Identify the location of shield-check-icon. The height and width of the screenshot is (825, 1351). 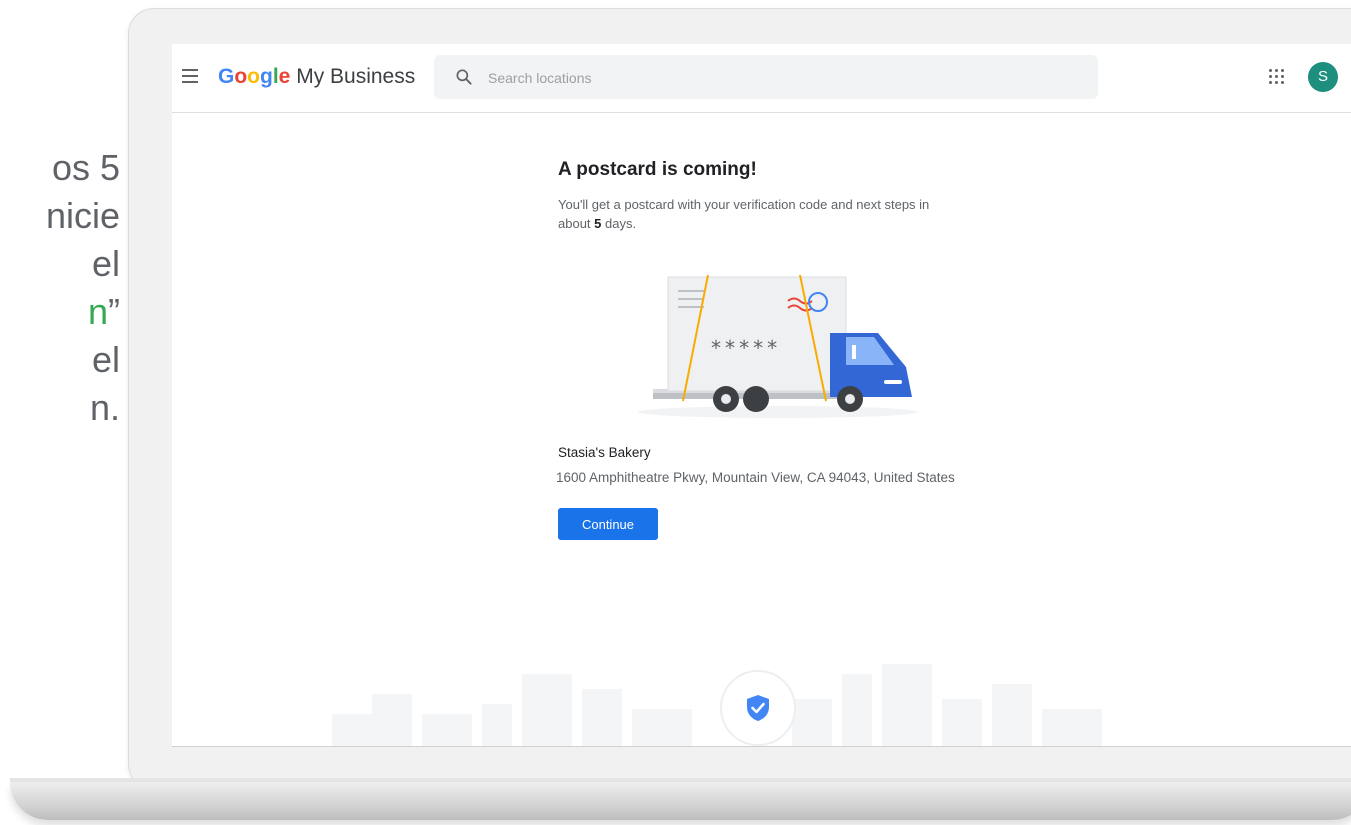
(758, 708).